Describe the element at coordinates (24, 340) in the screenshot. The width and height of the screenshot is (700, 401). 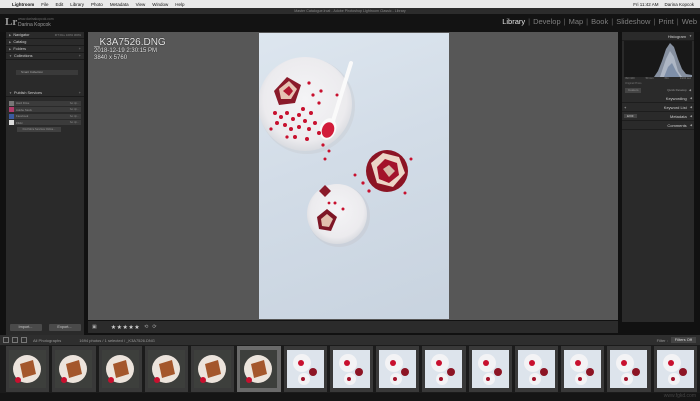
I see `grid-view-icon` at that location.